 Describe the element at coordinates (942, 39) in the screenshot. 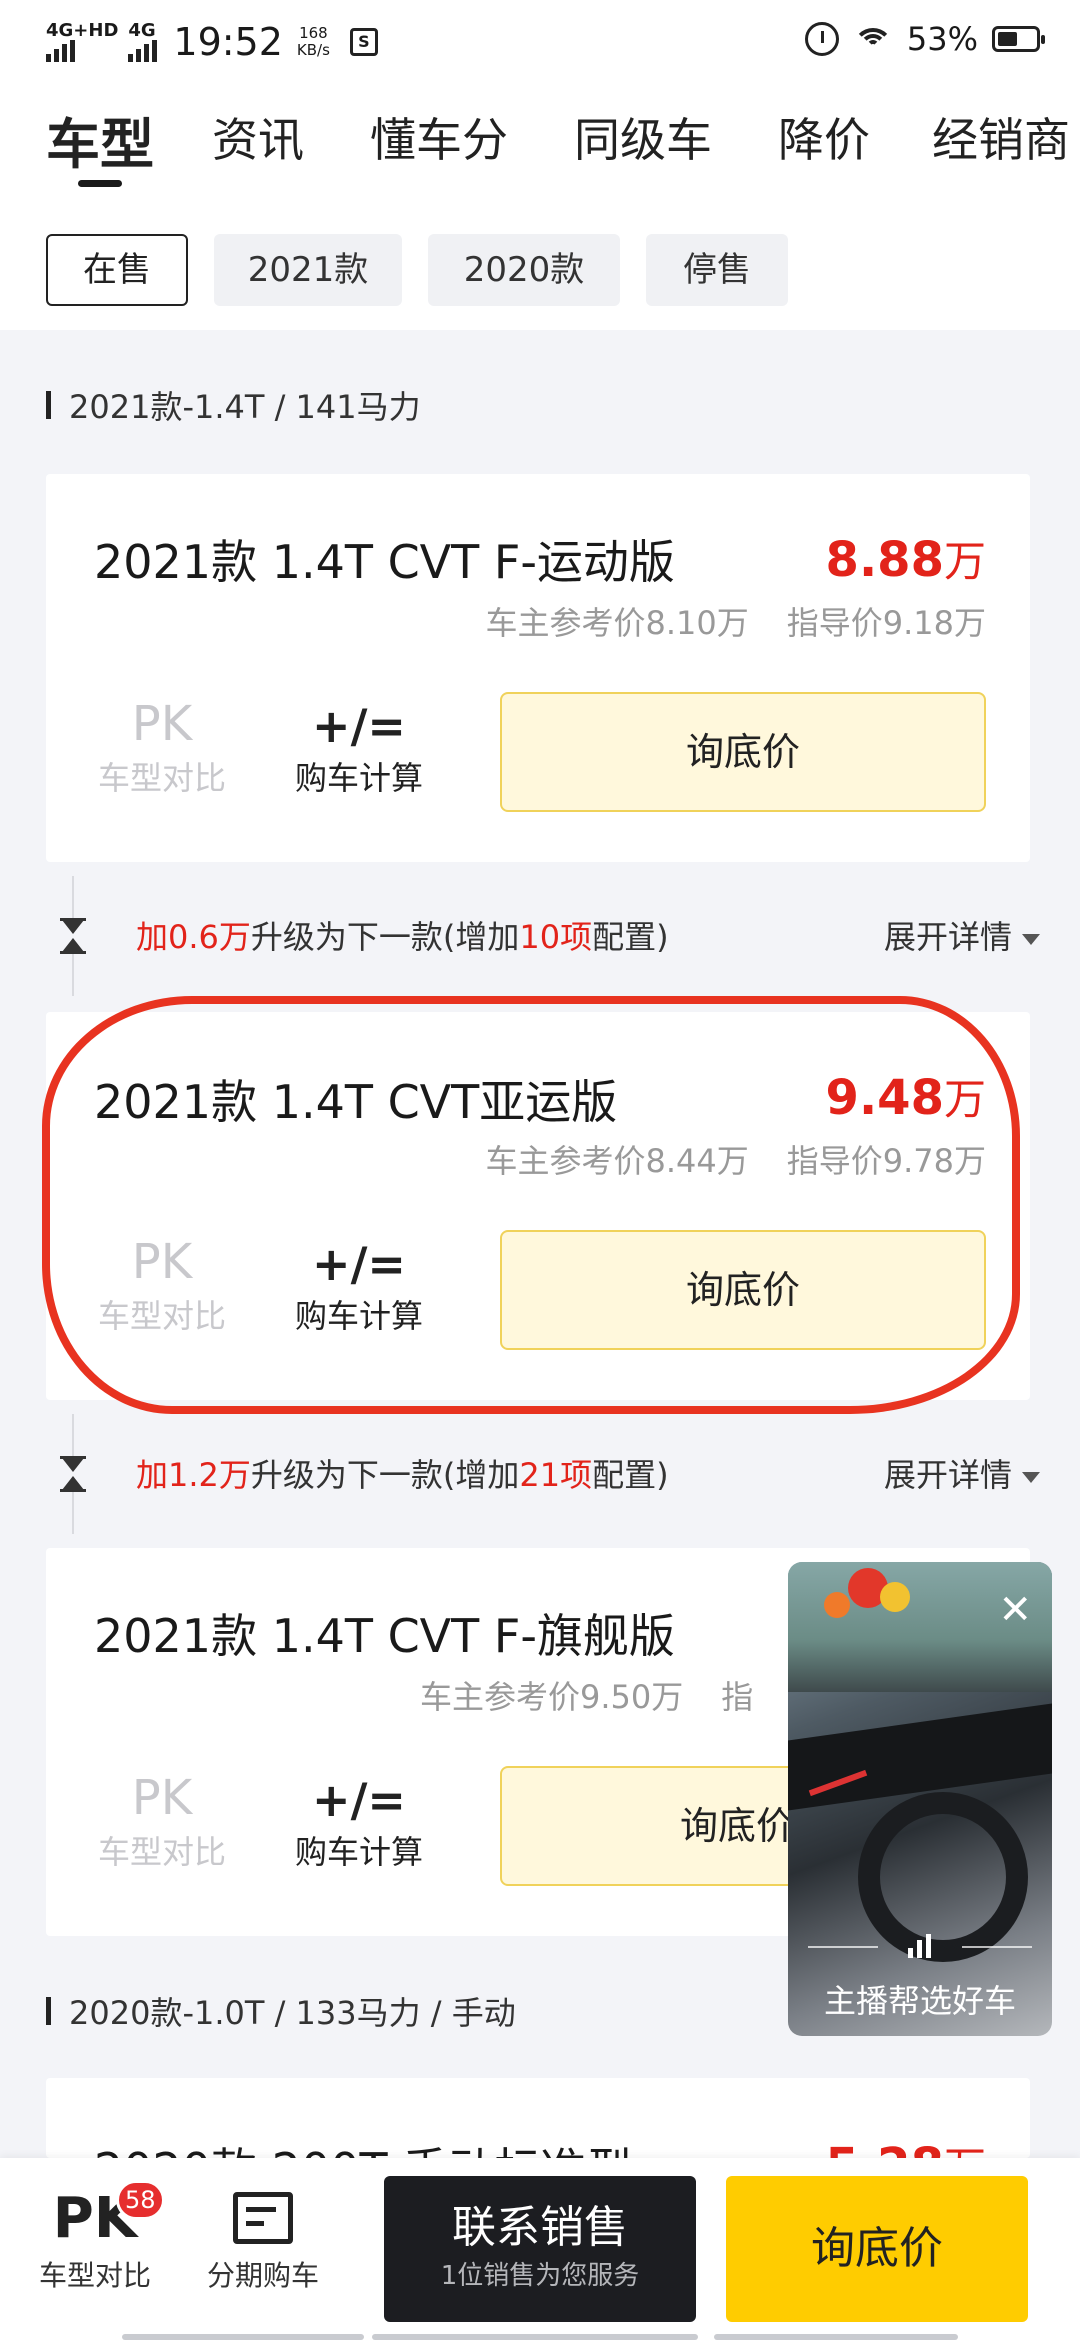

I see `battery-percent: 53%` at that location.